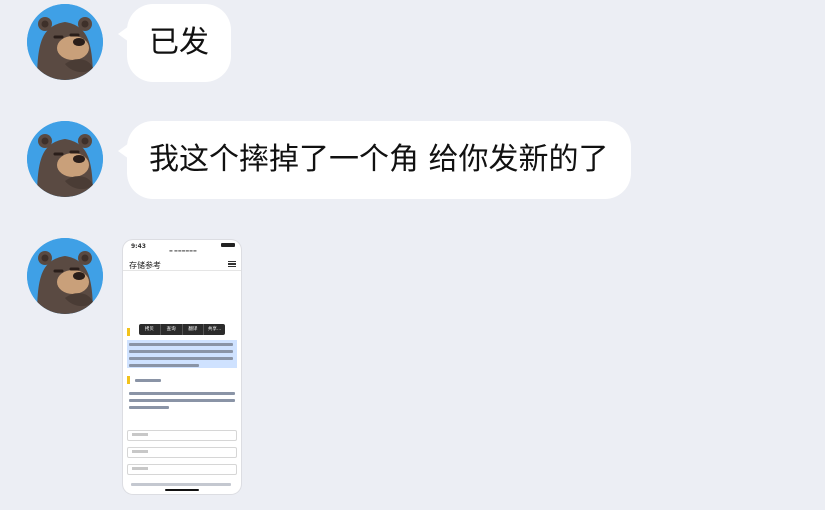 This screenshot has width=825, height=510. I want to click on url-bar: ▬ ▬▬▬▬▬▬, so click(183, 250).